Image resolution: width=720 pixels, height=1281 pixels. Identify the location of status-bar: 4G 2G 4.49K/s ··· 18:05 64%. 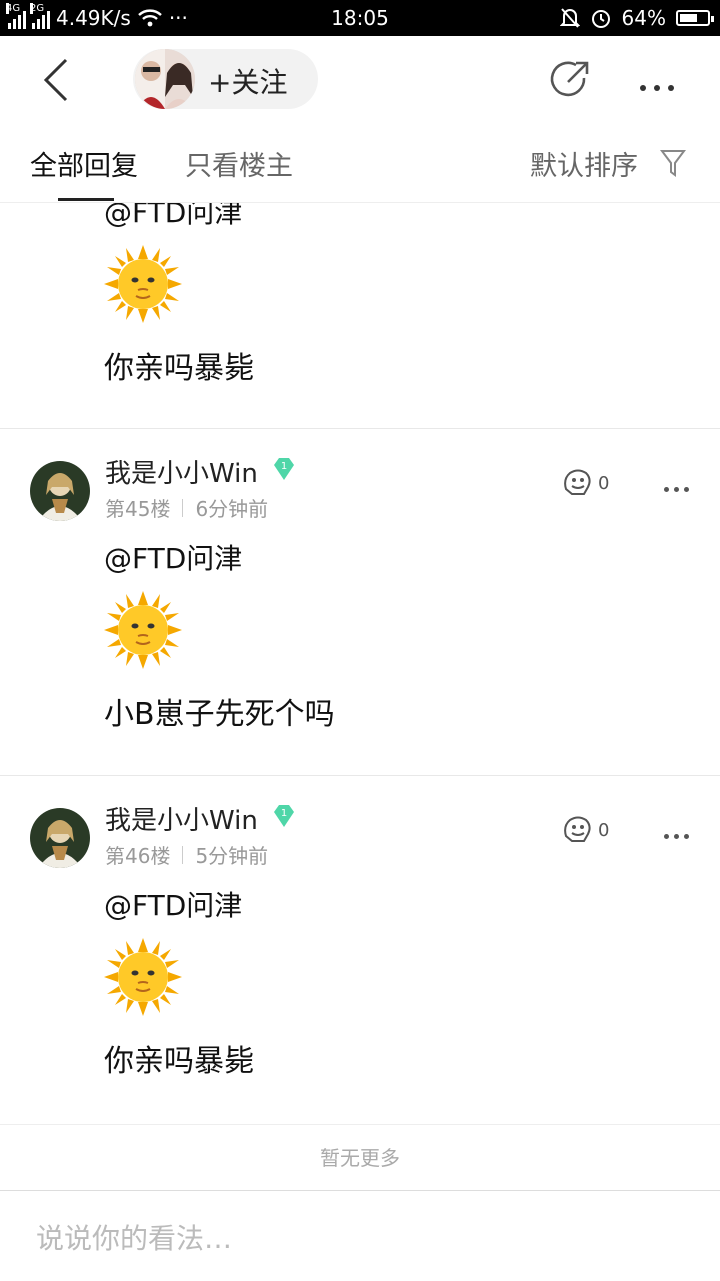
(360, 18).